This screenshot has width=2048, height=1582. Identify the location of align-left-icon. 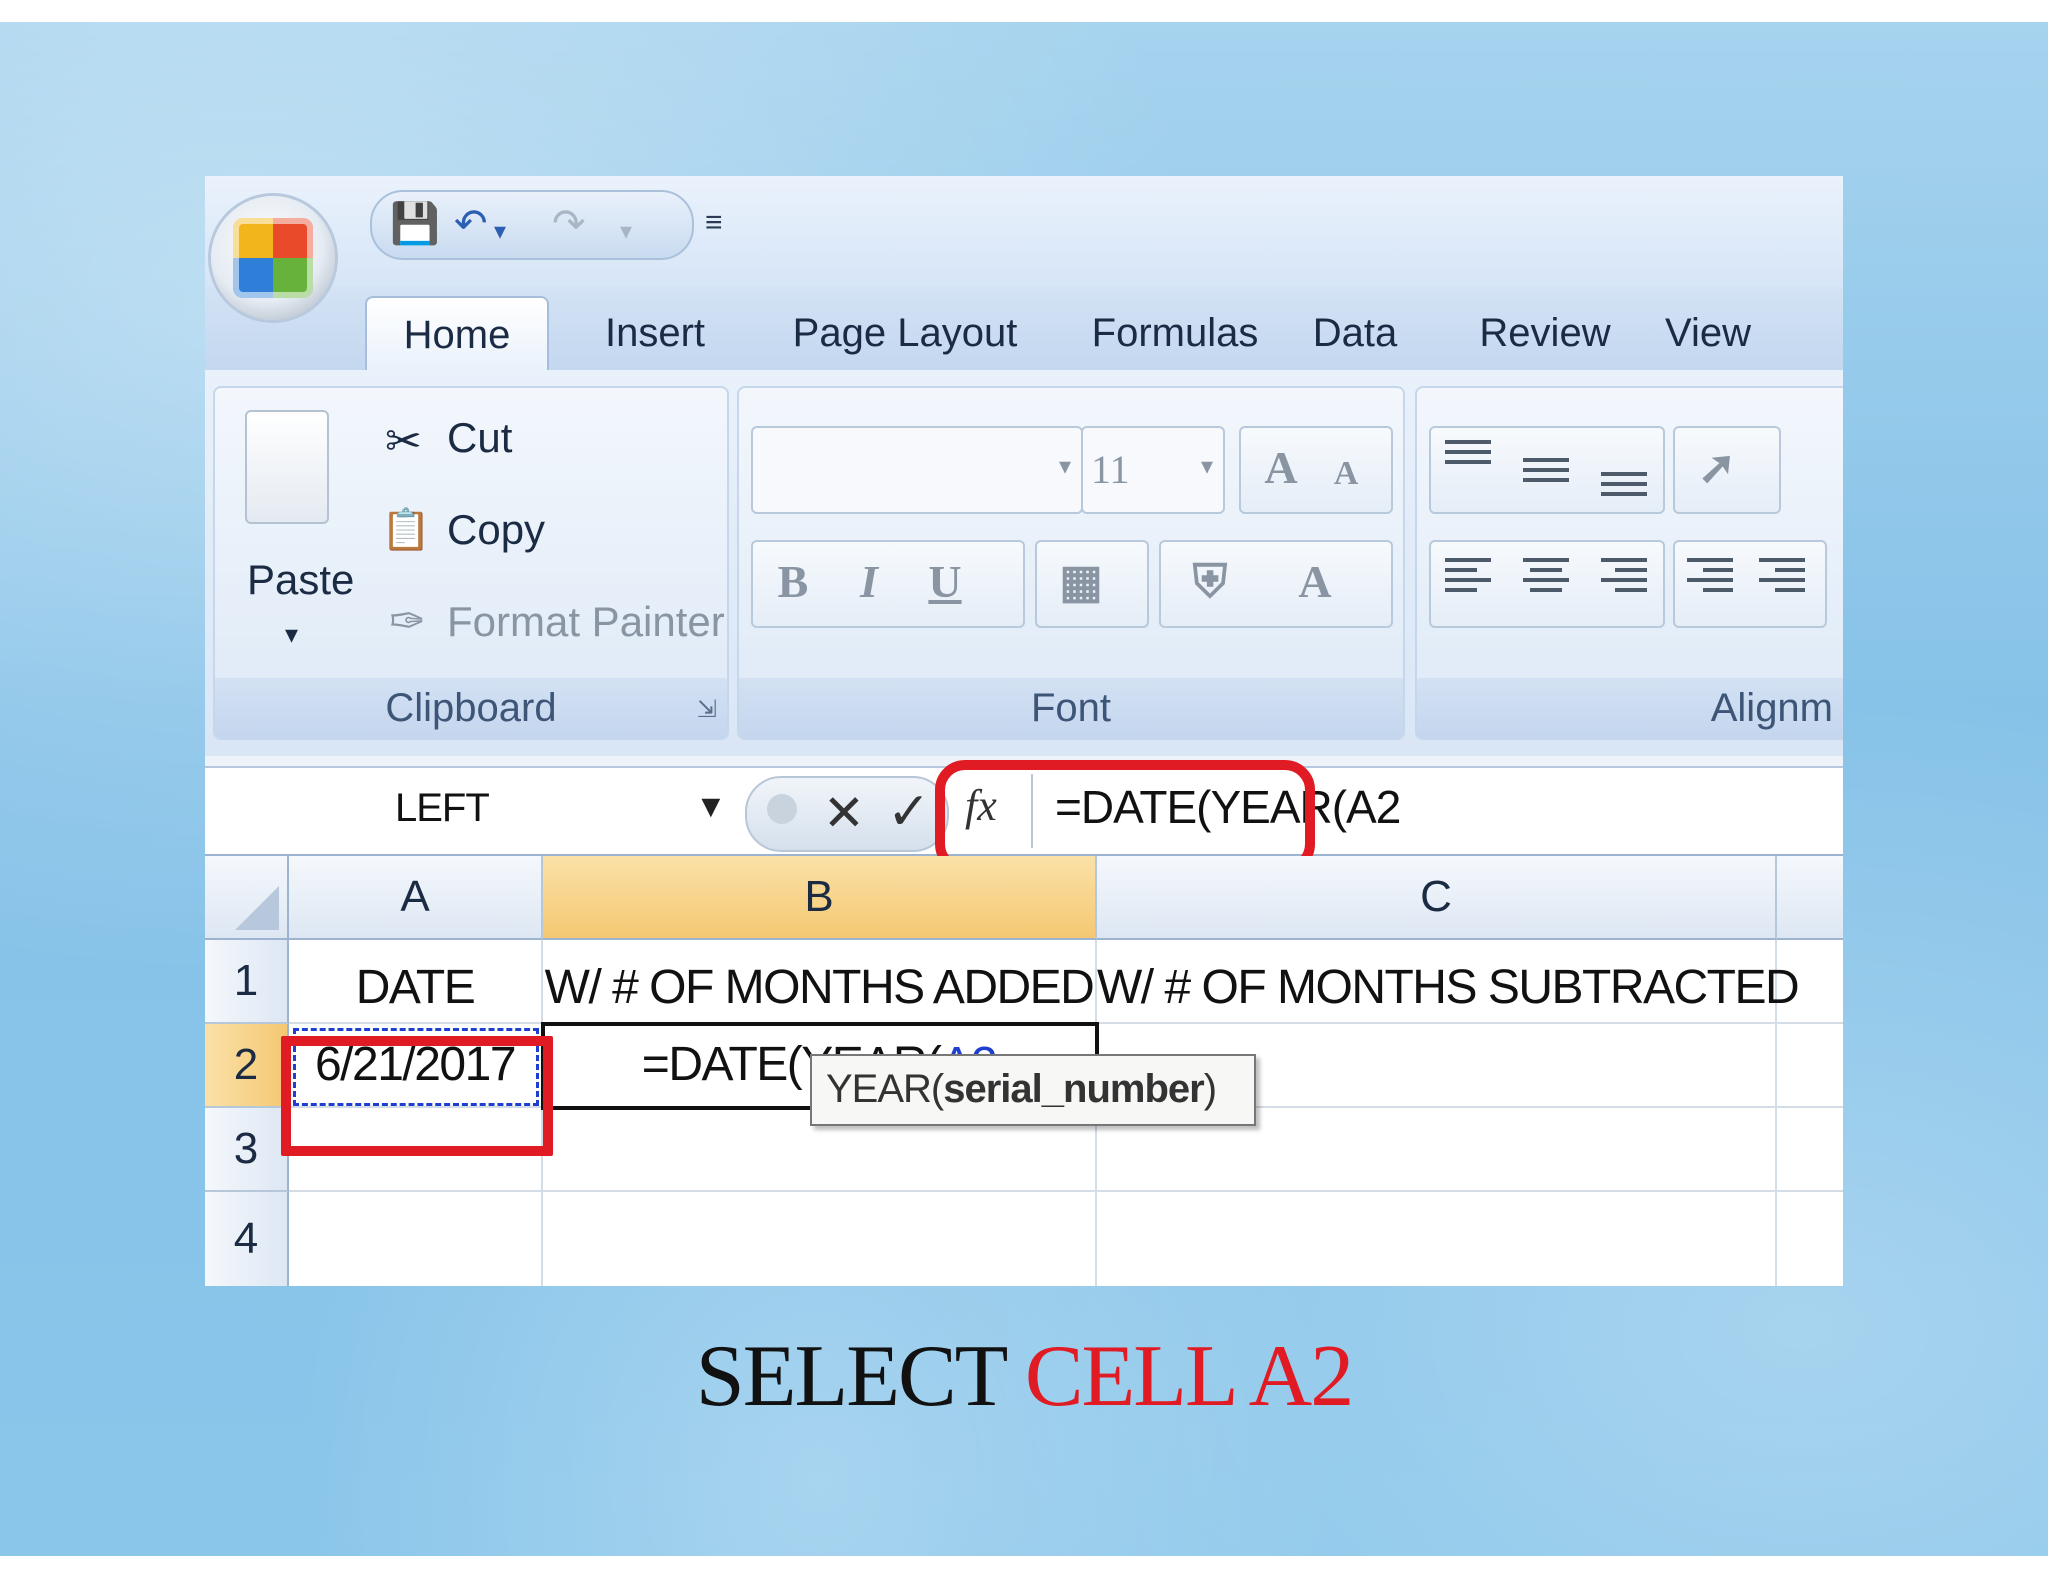
(1468, 578).